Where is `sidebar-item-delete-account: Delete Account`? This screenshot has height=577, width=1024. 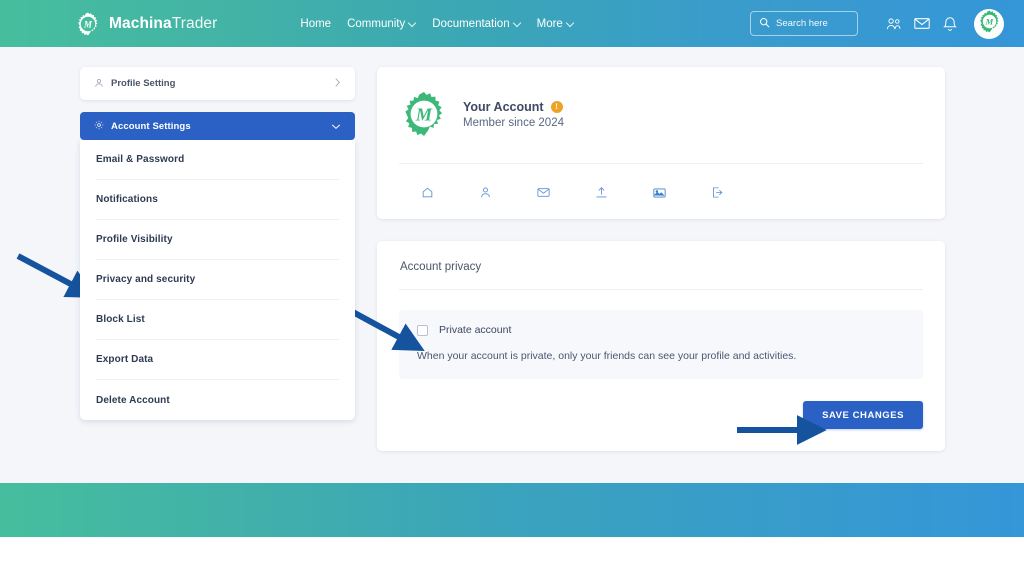
sidebar-item-delete-account: Delete Account is located at coordinates (217, 400).